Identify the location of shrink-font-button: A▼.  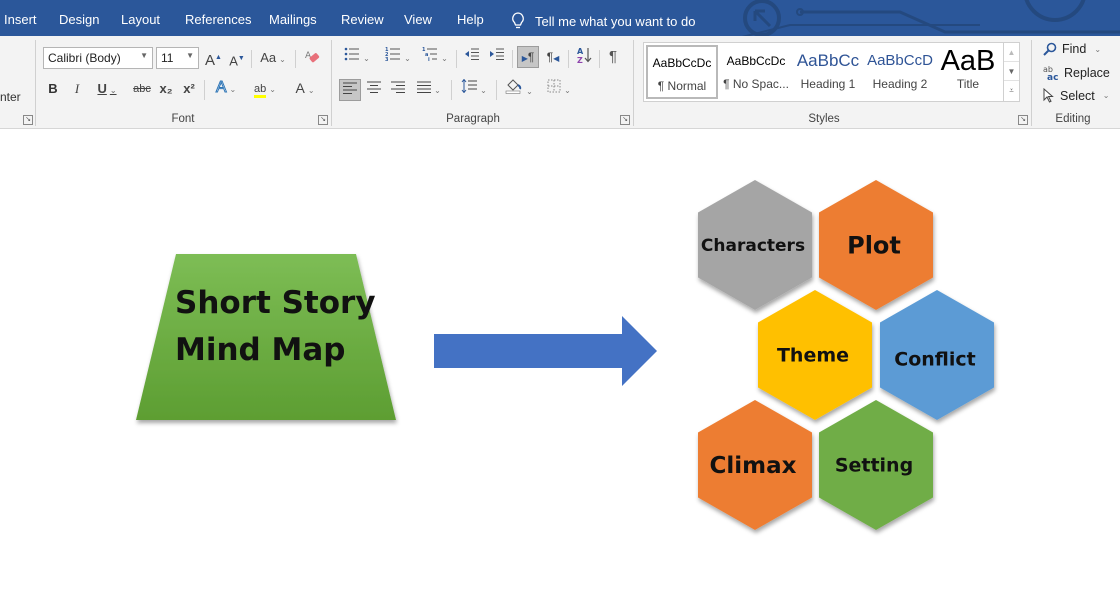
(237, 60).